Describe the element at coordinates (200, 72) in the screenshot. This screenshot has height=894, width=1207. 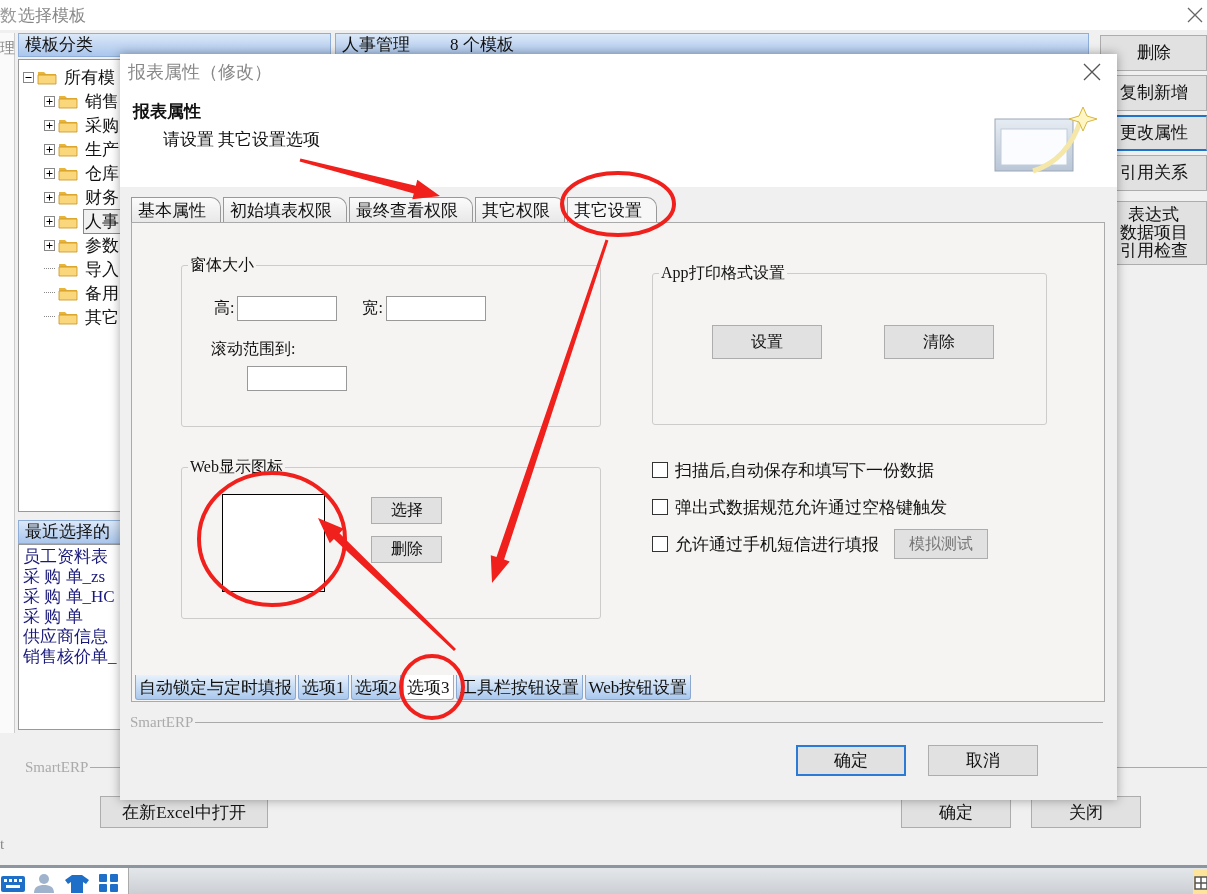
I see `dialog-title: 报表属性（修改）` at that location.